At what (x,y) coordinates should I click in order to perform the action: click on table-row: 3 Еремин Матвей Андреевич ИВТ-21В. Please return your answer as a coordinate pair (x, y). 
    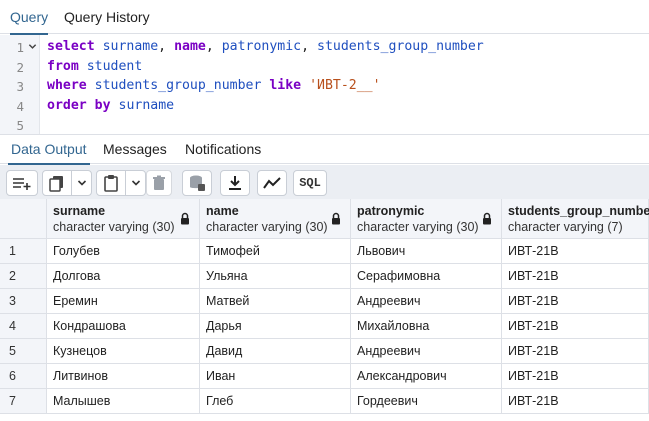
    Looking at the image, I should click on (324, 301).